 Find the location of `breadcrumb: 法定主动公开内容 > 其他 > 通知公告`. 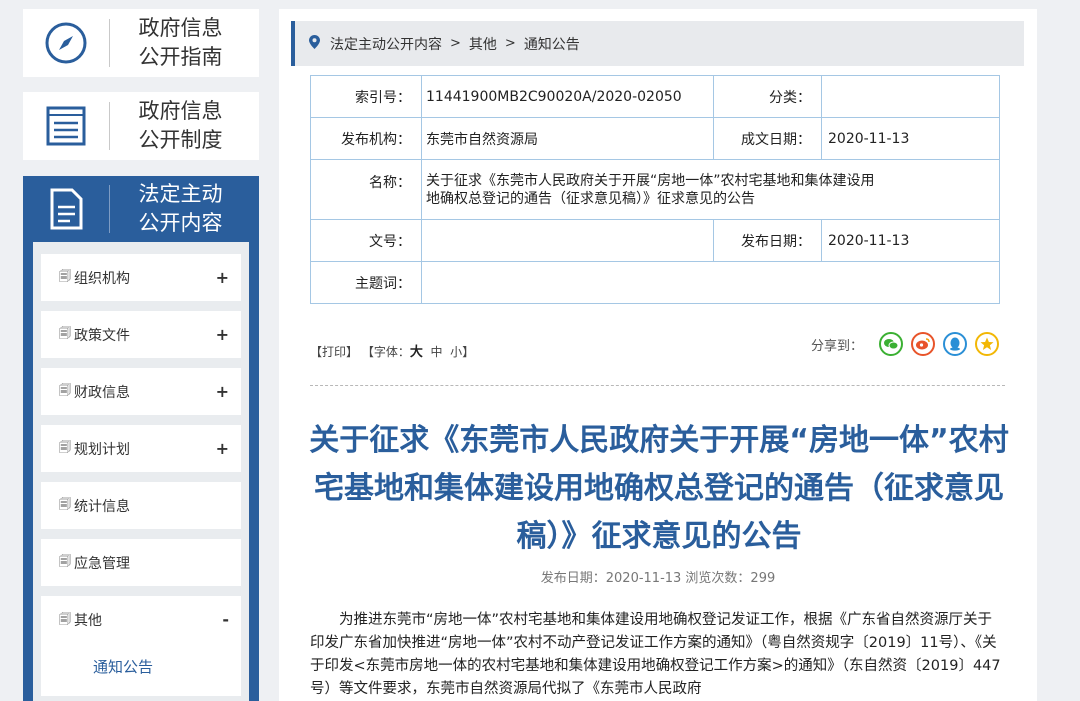

breadcrumb: 法定主动公开内容 > 其他 > 通知公告 is located at coordinates (657, 43).